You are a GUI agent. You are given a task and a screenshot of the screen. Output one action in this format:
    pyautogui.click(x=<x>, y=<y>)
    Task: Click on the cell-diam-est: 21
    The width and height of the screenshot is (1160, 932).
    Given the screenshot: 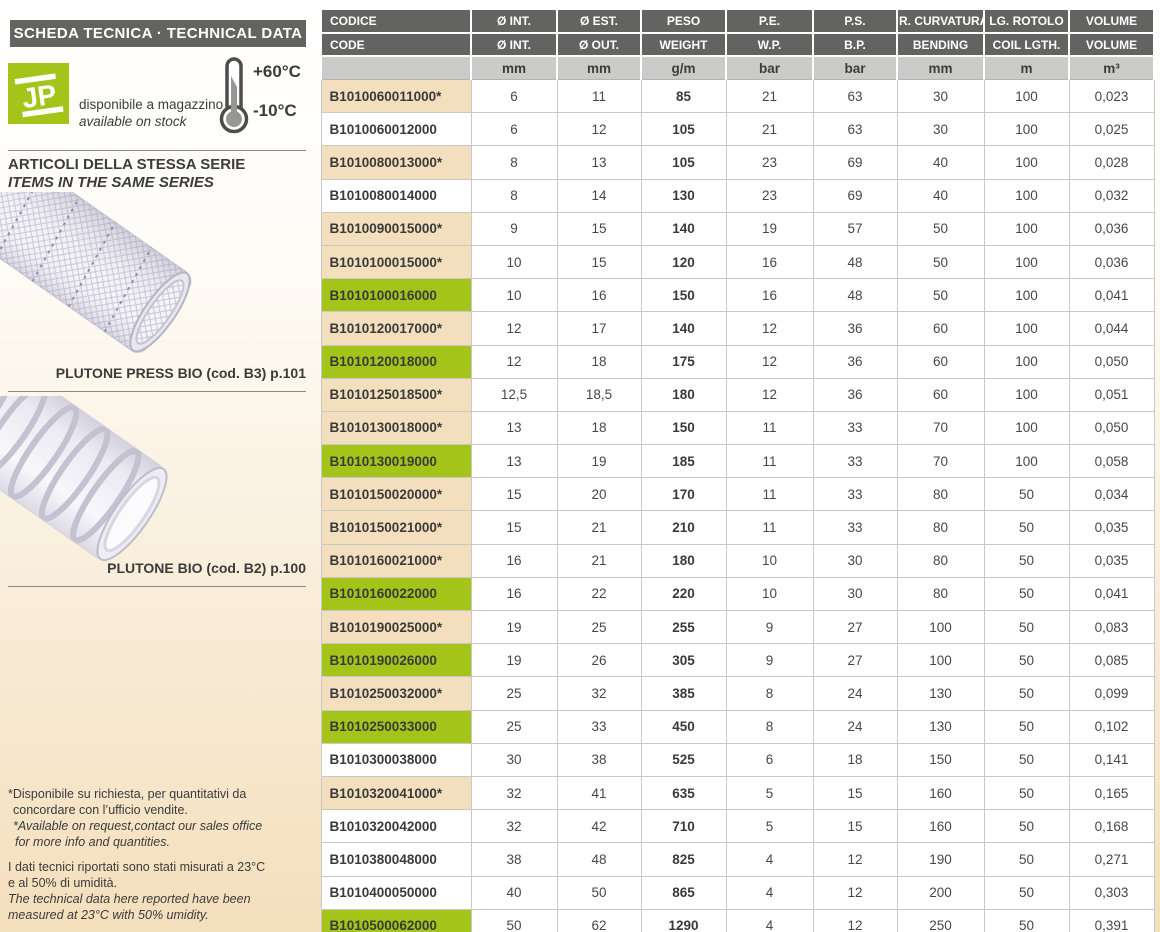 What is the action you would take?
    pyautogui.click(x=599, y=560)
    